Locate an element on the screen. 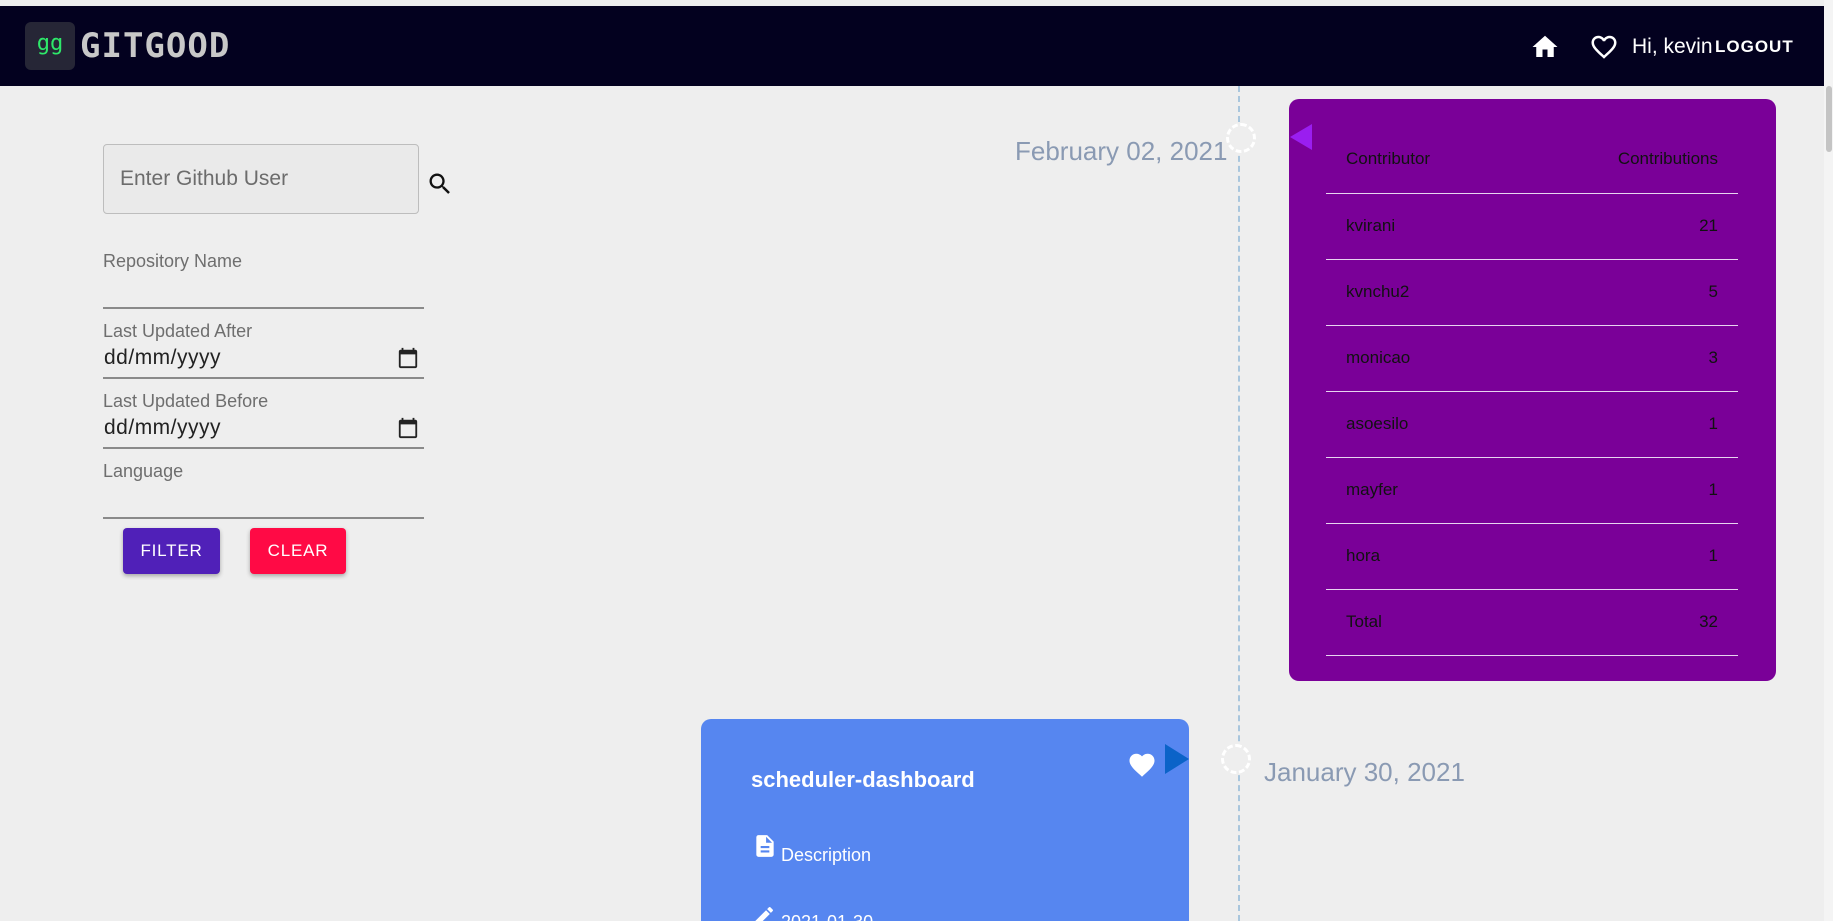 The height and width of the screenshot is (921, 1833). timeline-line is located at coordinates (1239, 503).